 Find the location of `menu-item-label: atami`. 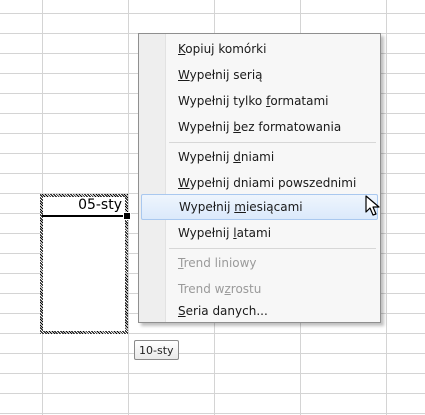

menu-item-label: atami is located at coordinates (254, 233).